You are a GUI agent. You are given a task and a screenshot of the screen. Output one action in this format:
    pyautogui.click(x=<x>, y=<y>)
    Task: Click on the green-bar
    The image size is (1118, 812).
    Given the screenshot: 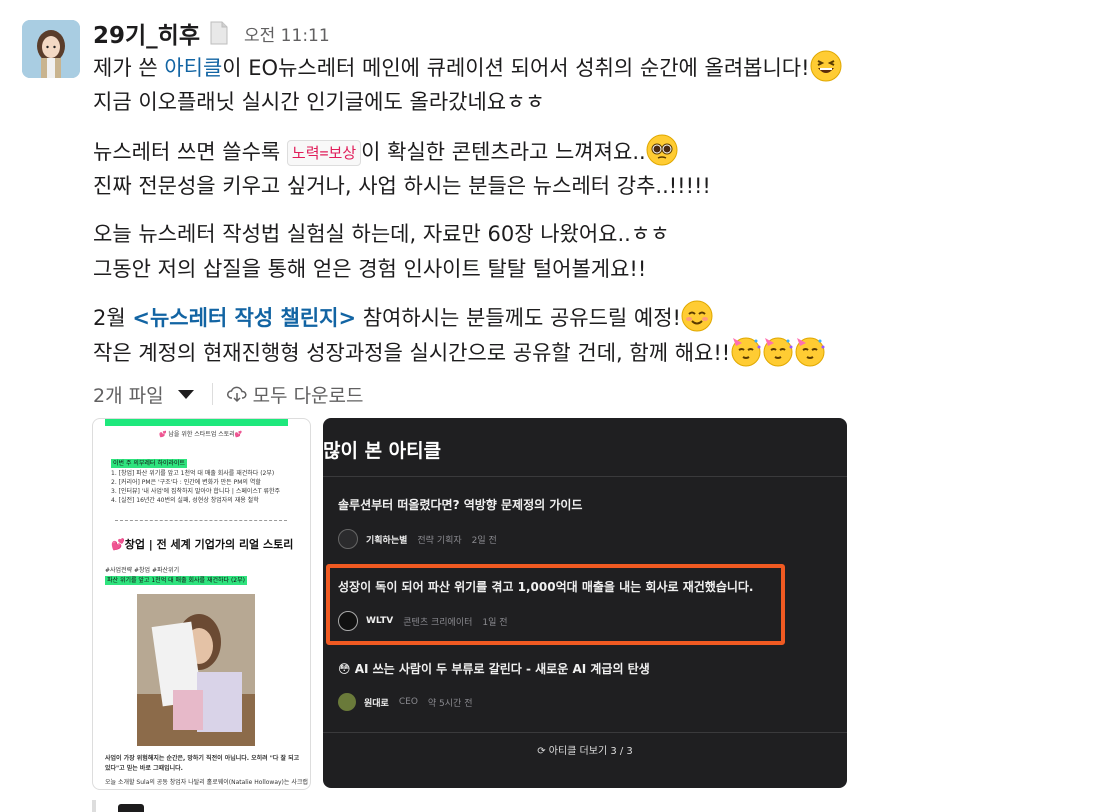 What is the action you would take?
    pyautogui.click(x=196, y=422)
    